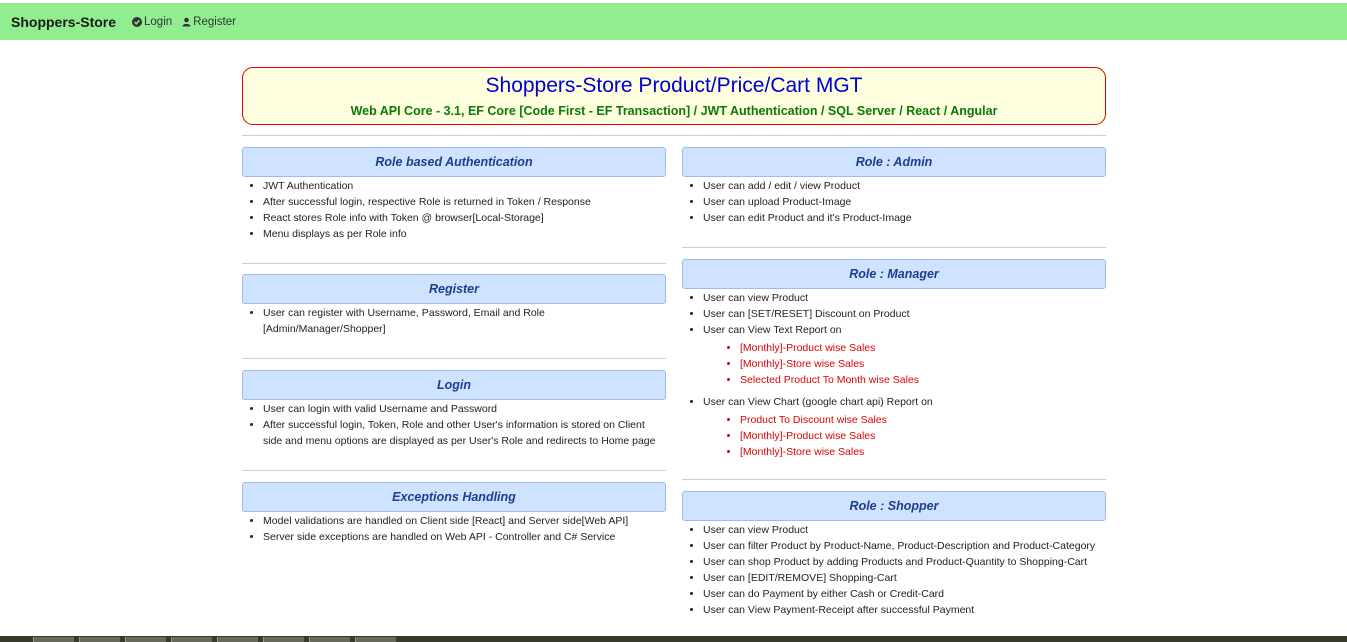 Image resolution: width=1347 pixels, height=642 pixels. I want to click on user-icon, so click(186, 21).